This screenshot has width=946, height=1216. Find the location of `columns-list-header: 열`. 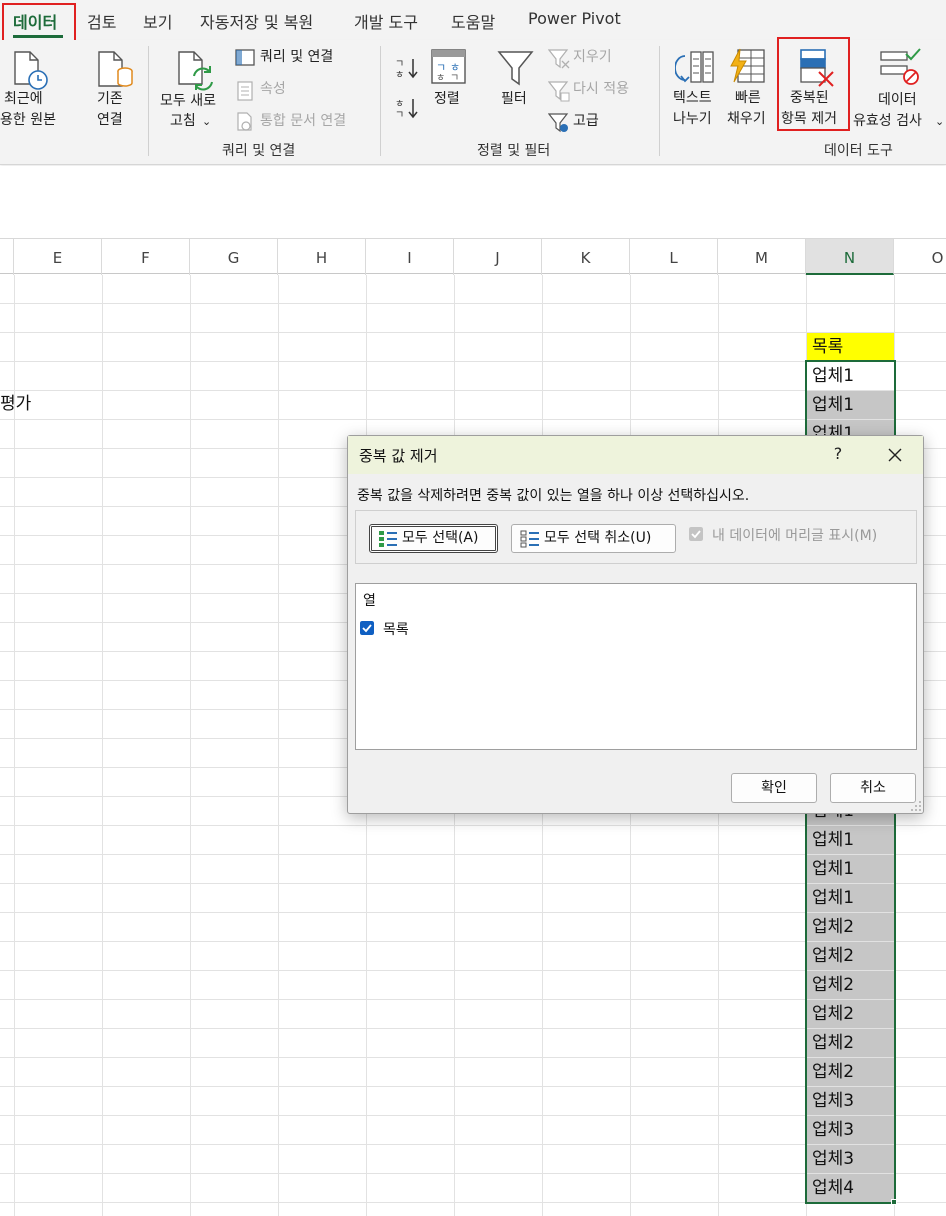

columns-list-header: 열 is located at coordinates (369, 601).